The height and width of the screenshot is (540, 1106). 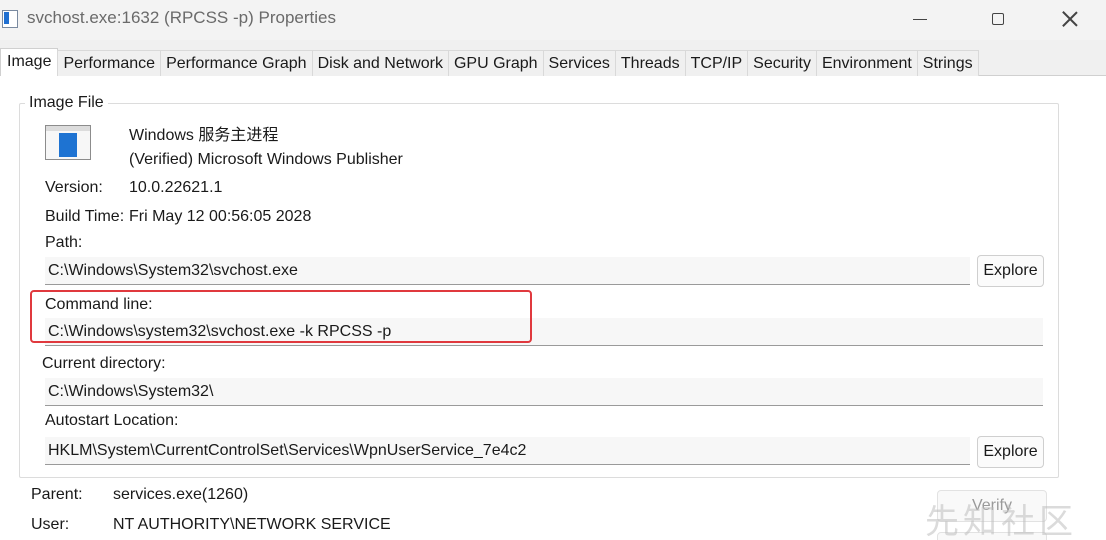 I want to click on maximize-icon, so click(x=998, y=19).